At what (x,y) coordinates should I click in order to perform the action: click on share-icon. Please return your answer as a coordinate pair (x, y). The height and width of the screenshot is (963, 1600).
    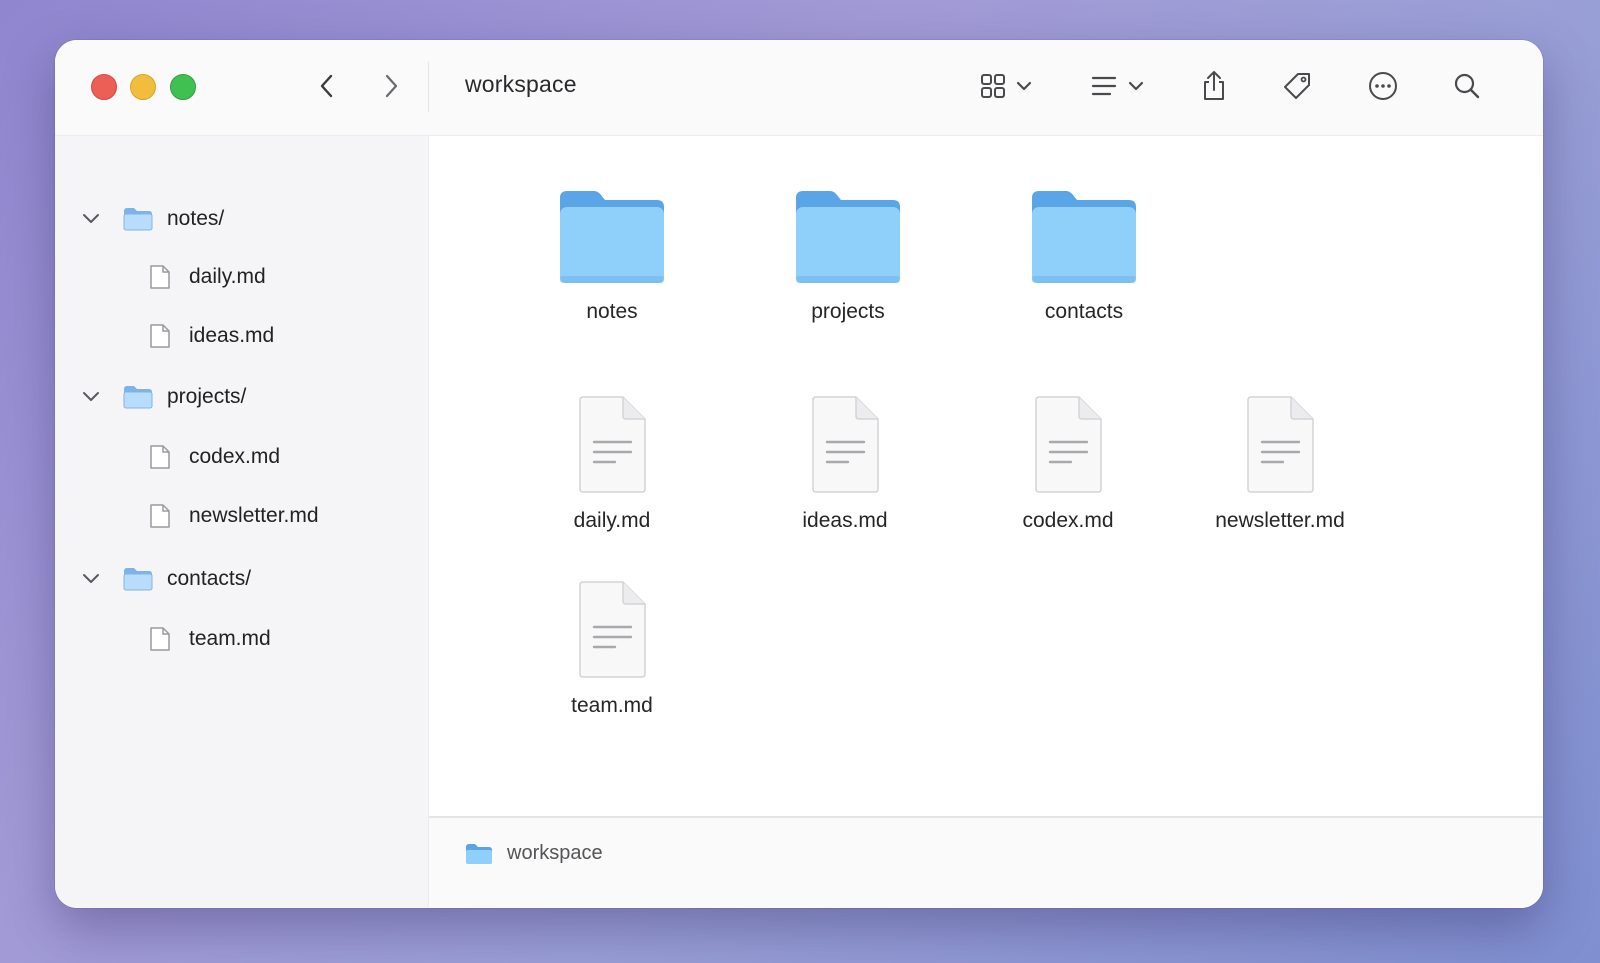
    Looking at the image, I should click on (1214, 85).